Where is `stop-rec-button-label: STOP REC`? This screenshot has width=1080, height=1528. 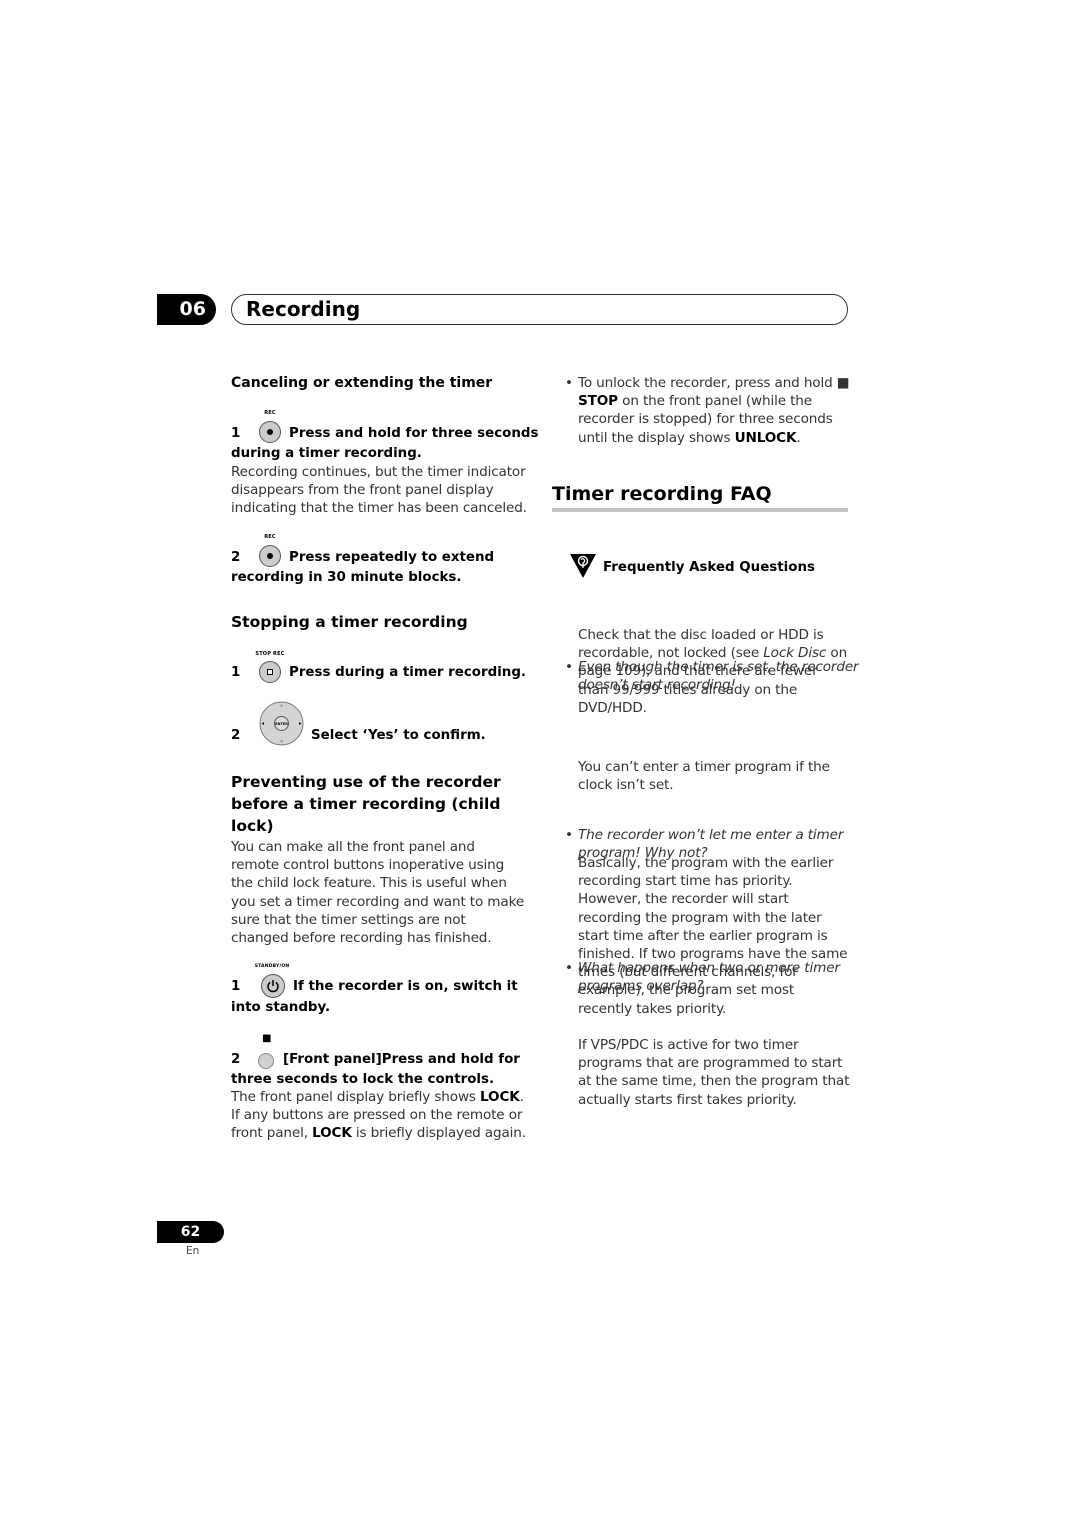 stop-rec-button-label: STOP REC is located at coordinates (270, 654).